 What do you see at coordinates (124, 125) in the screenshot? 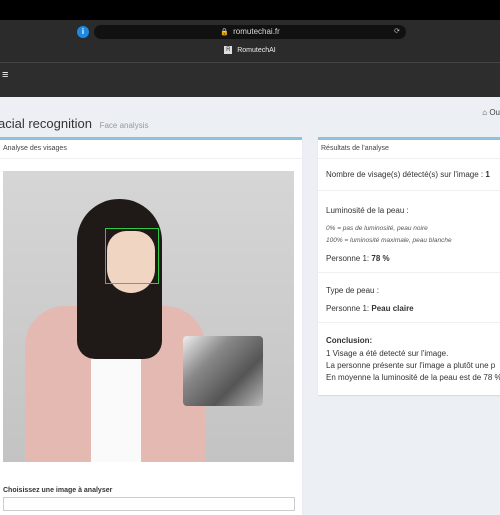
I see `page-subtitle: Face analysis` at bounding box center [124, 125].